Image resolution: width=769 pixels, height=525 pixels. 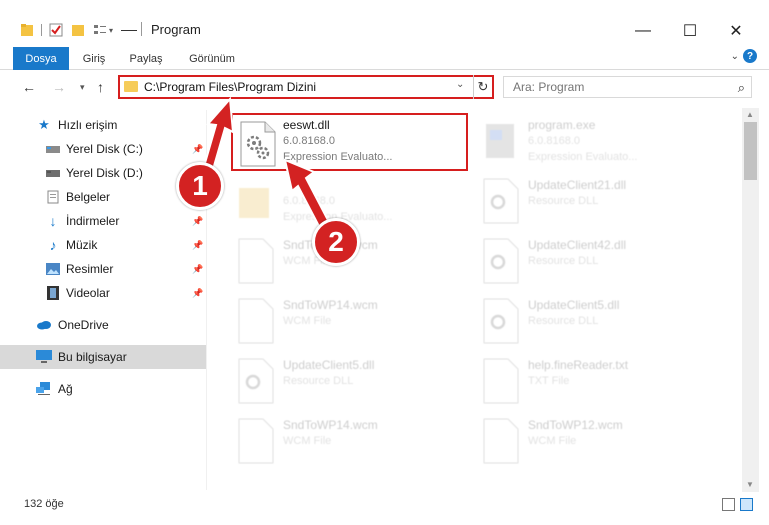 I want to click on new-folder-icon, so click(x=78, y=30).